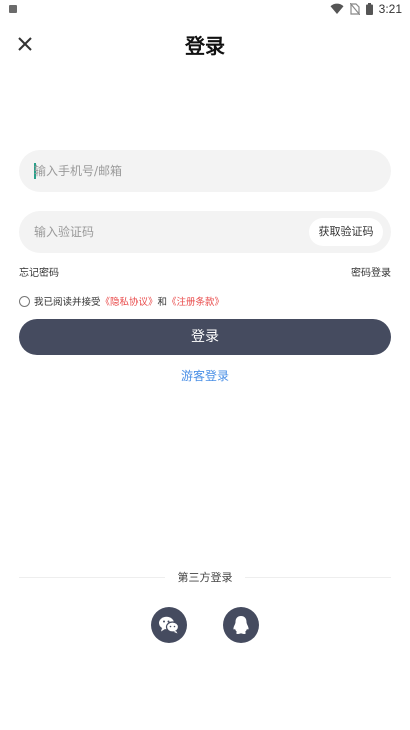 The height and width of the screenshot is (730, 410). Describe the element at coordinates (205, 375) in the screenshot. I see `guest-login-link: 游客登录` at that location.